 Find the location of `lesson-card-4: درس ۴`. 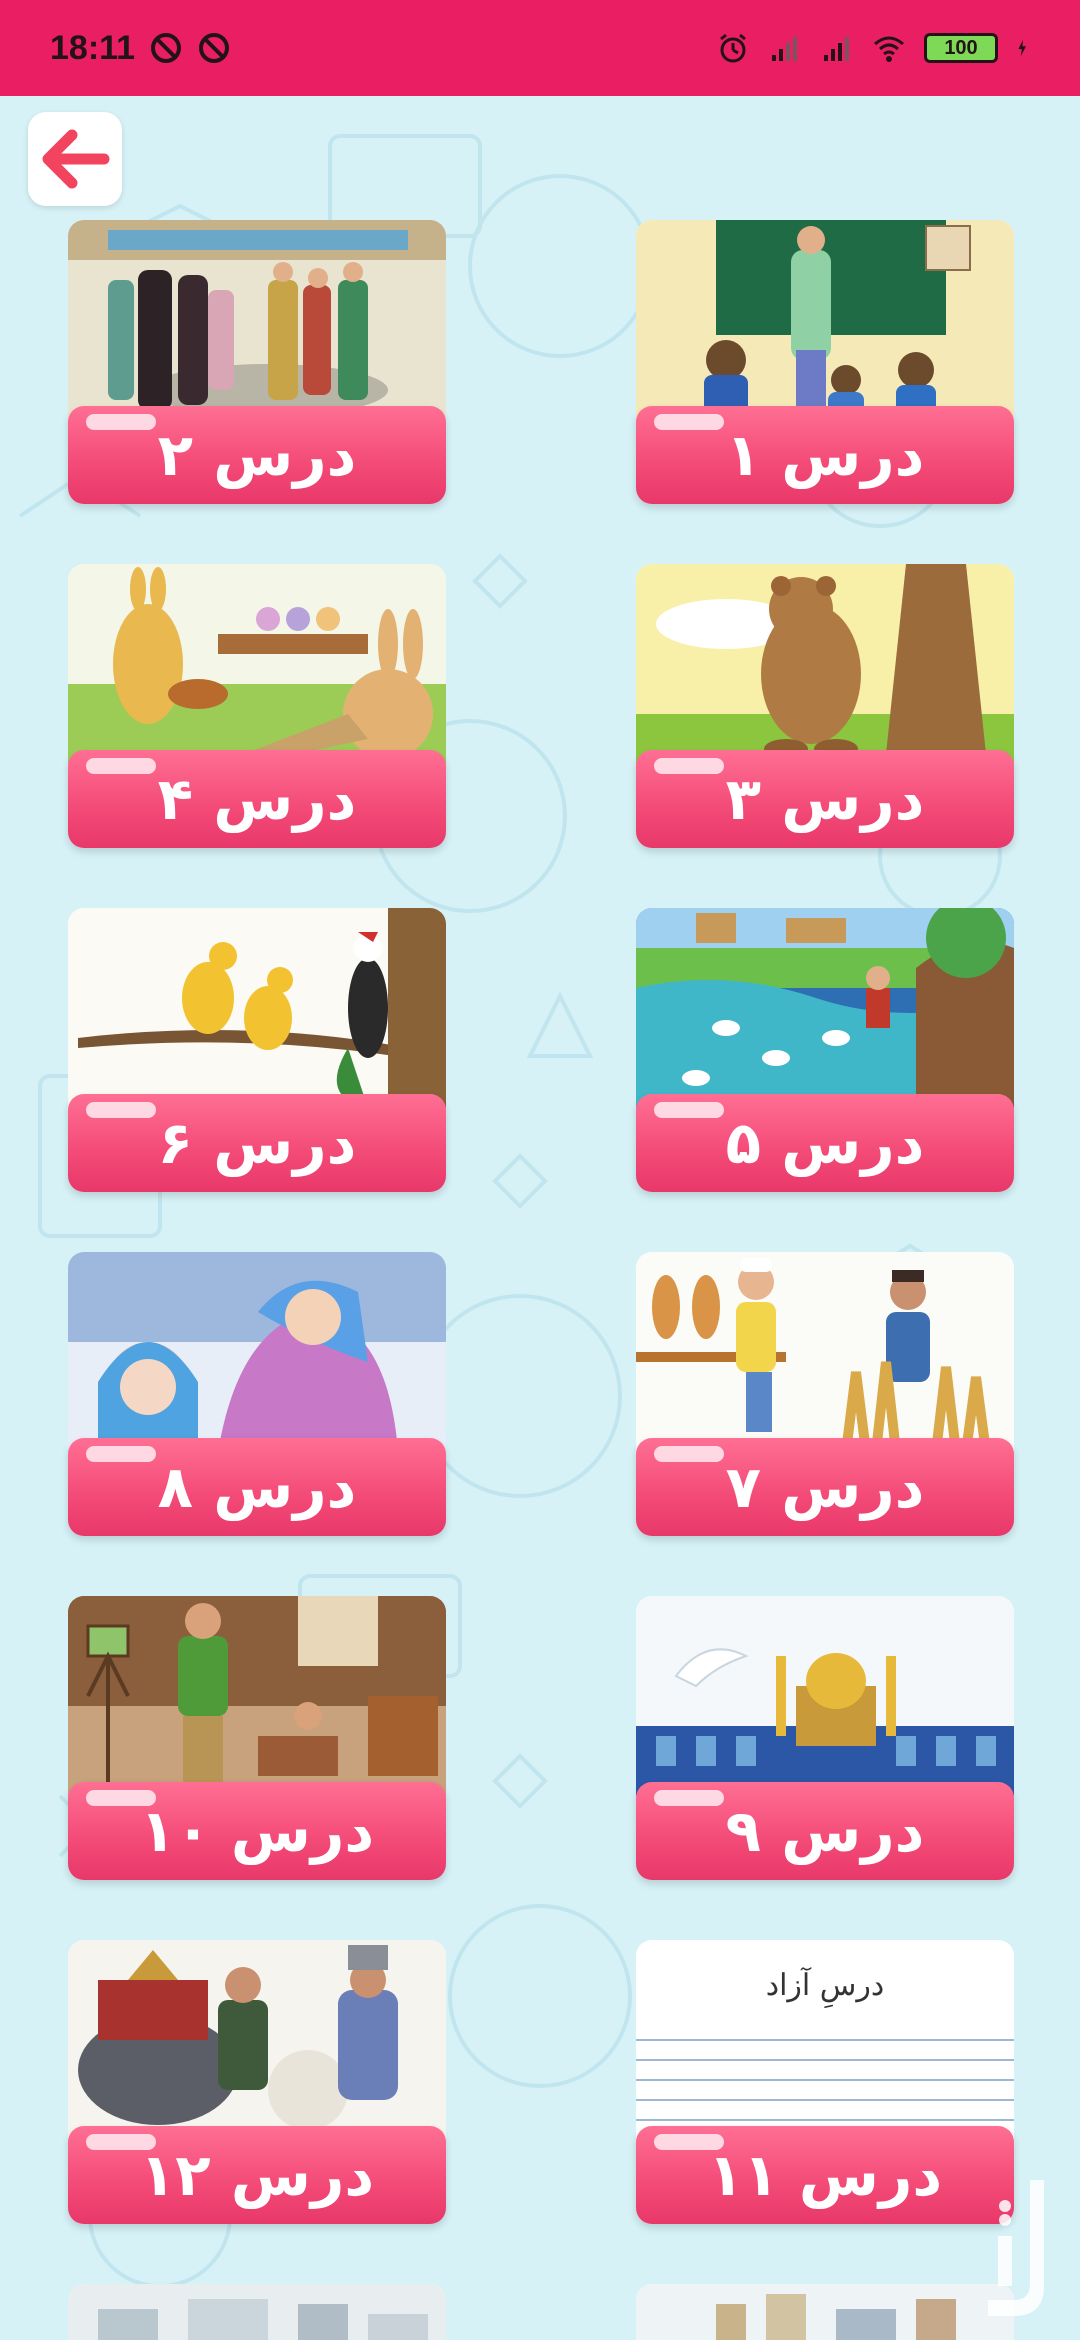

lesson-card-4: درس ۴ is located at coordinates (257, 708).